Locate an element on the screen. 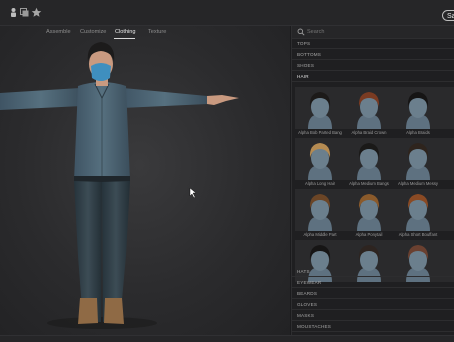  hair-item: Alpha M is located at coordinates (448, 164).